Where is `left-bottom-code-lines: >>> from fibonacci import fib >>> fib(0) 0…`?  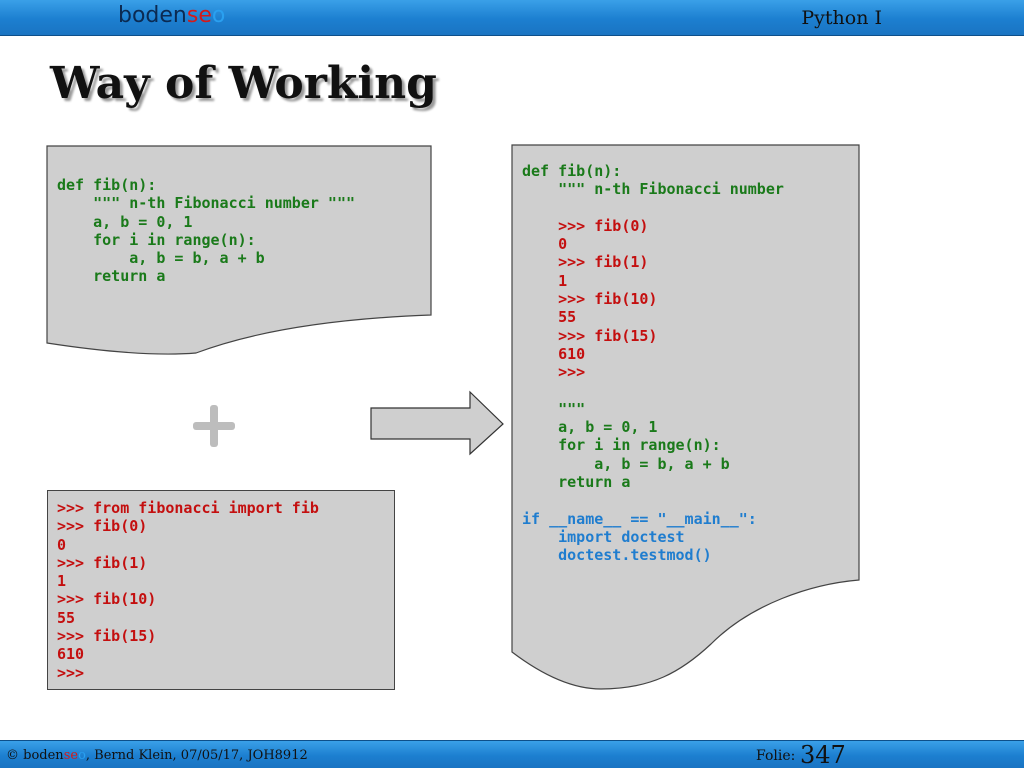 left-bottom-code-lines: >>> from fibonacci import fib >>> fib(0) 0… is located at coordinates (188, 590).